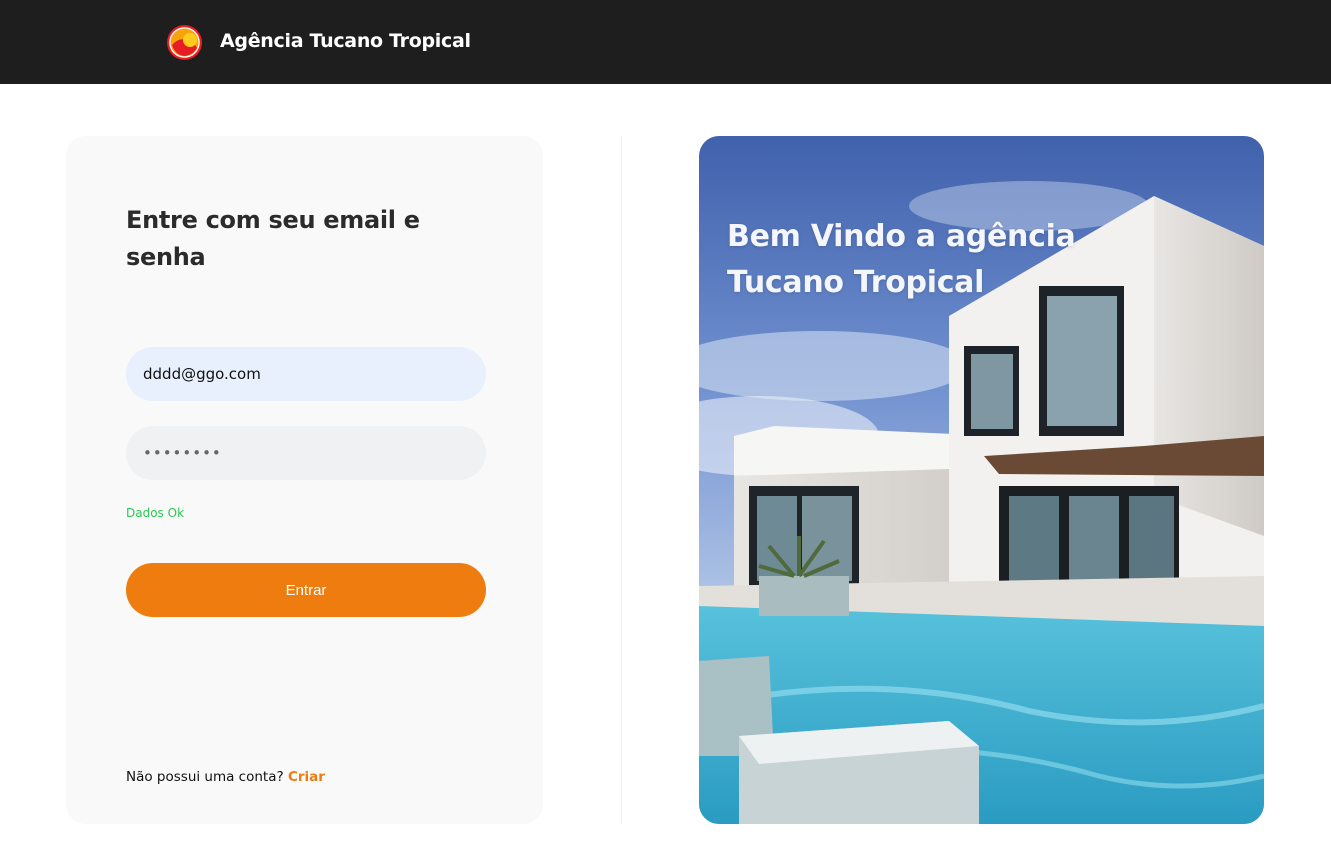 This screenshot has height=860, width=1331. I want to click on validation-status: Dados Ok, so click(155, 513).